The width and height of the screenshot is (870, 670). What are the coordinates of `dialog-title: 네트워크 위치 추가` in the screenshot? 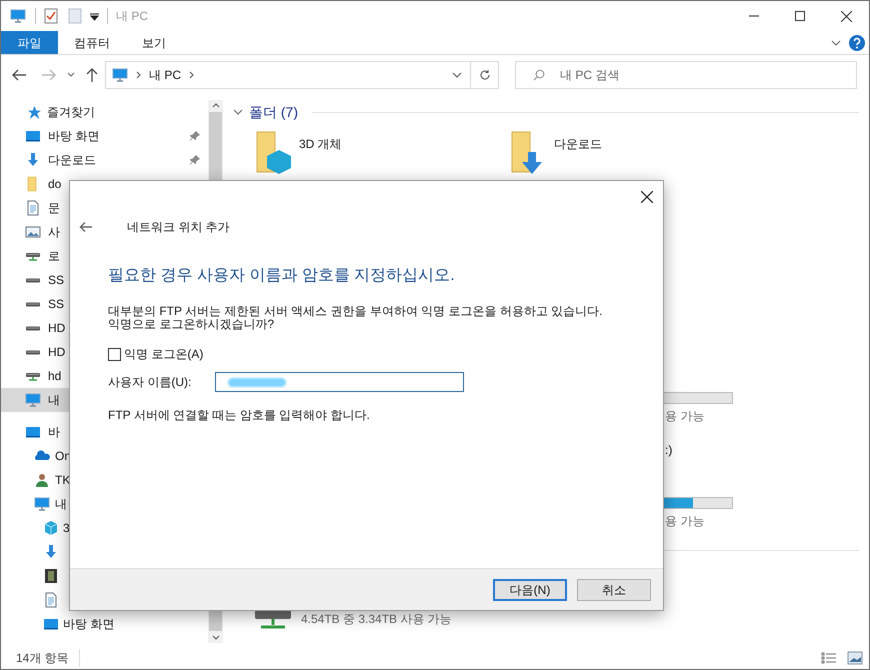 It's located at (178, 227).